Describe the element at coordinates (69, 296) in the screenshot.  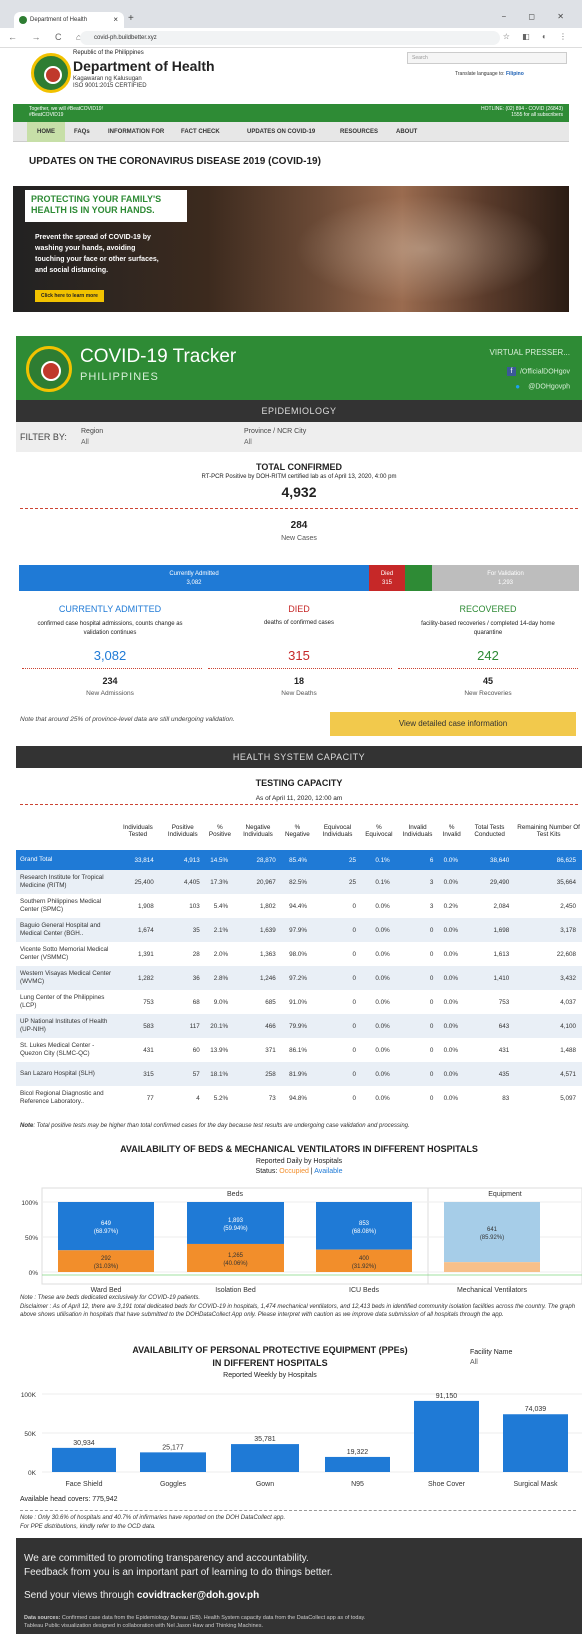
I see `learn-more-button: Click here to learn more` at that location.